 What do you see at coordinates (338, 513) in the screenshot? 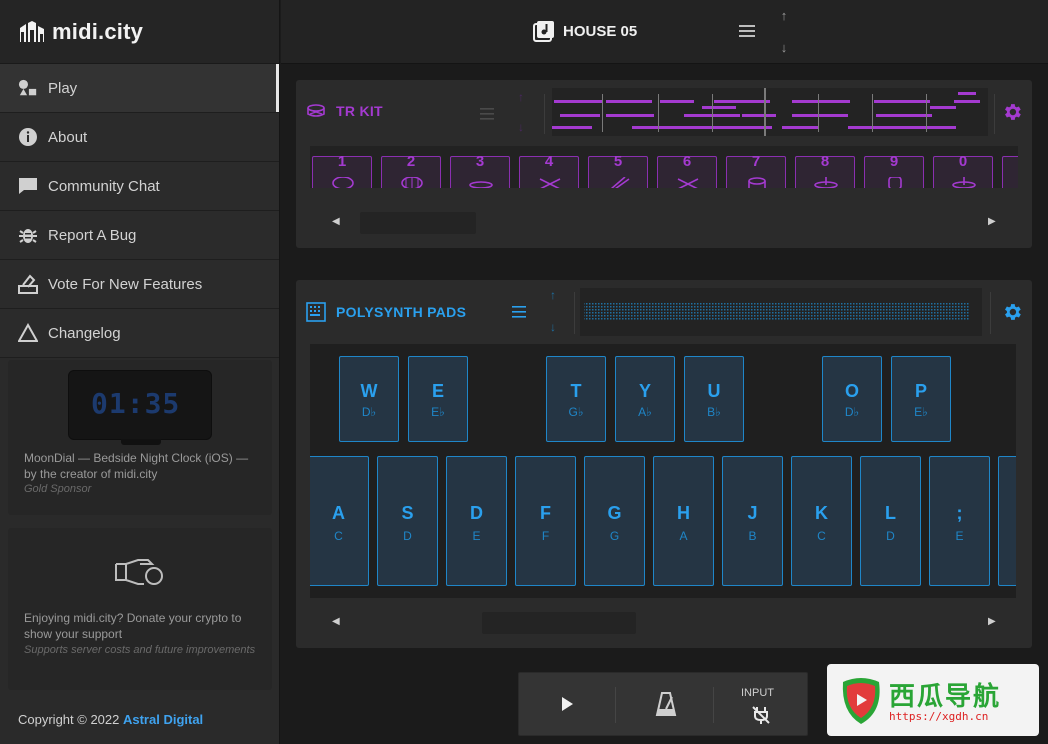
I see `key-letter: A` at bounding box center [338, 513].